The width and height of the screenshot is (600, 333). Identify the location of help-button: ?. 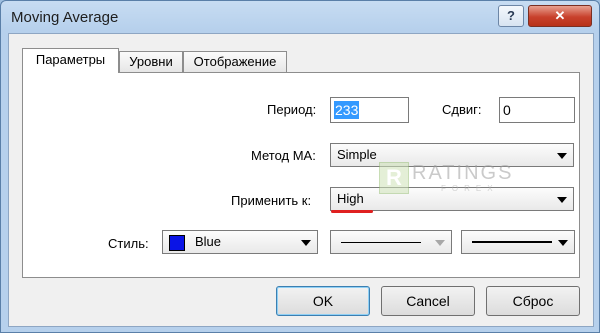
(511, 16).